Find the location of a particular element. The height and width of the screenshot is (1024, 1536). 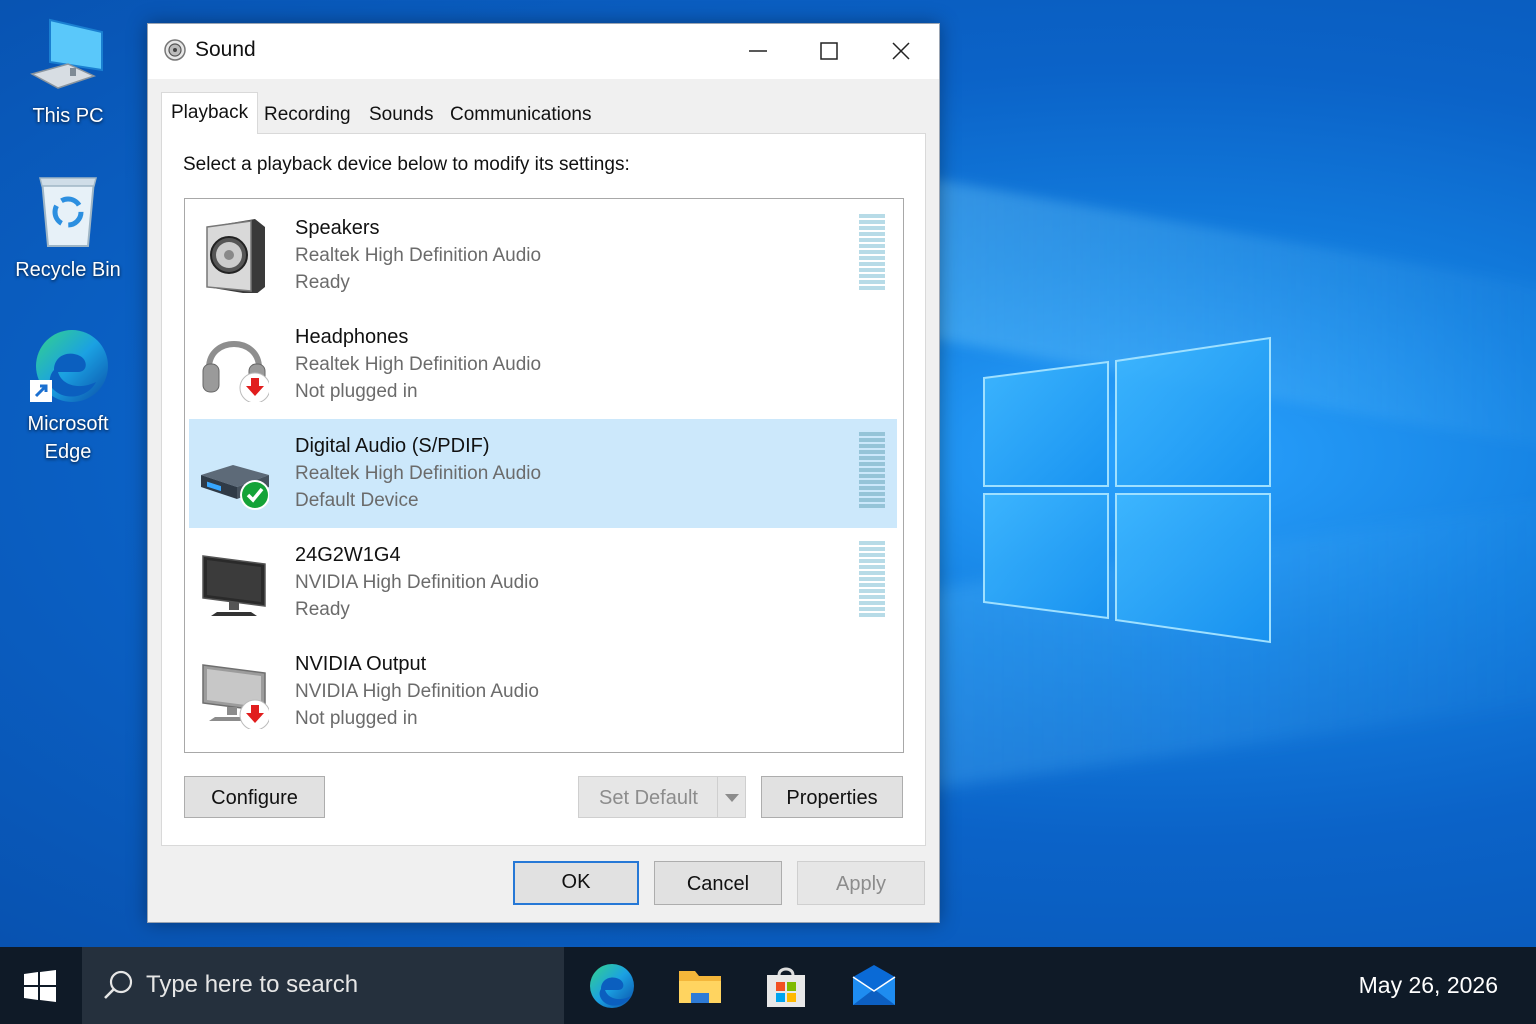

folder-icon is located at coordinates (700, 987).